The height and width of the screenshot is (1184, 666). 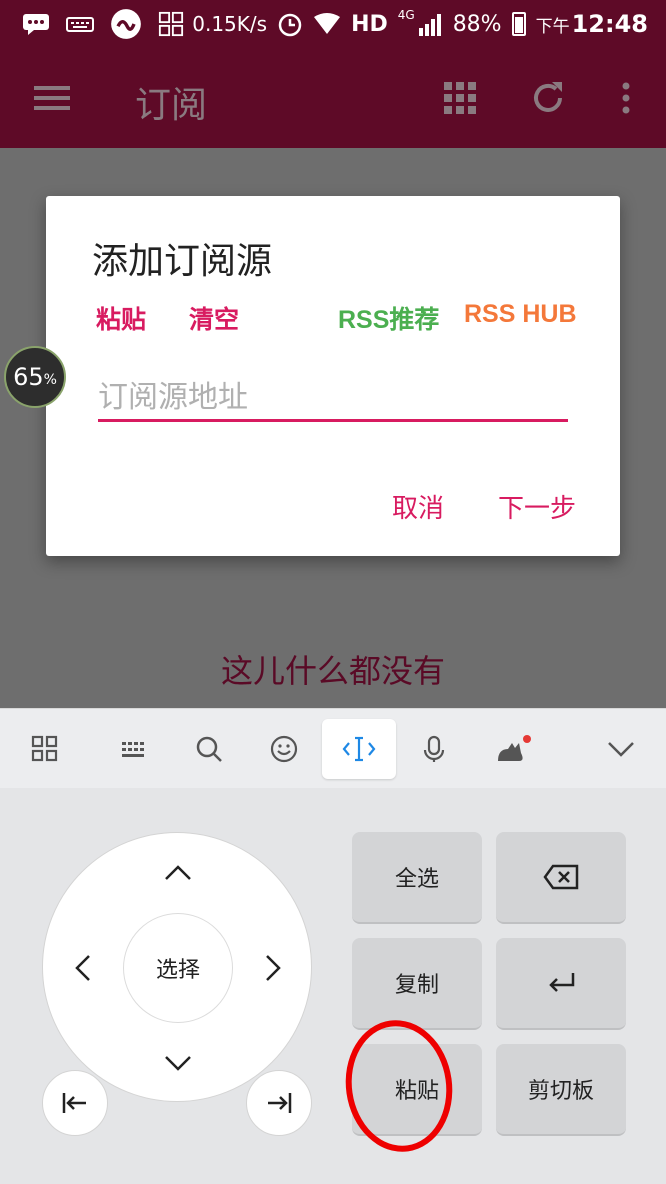 What do you see at coordinates (333, 98) in the screenshot?
I see `app-bar: 订阅` at bounding box center [333, 98].